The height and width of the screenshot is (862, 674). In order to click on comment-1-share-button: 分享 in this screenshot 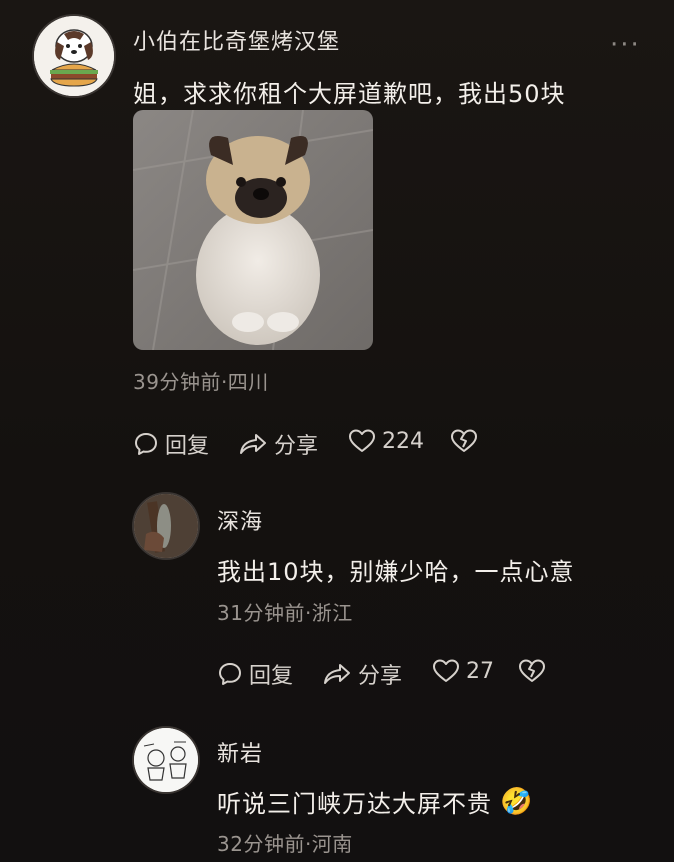, I will do `click(362, 674)`.